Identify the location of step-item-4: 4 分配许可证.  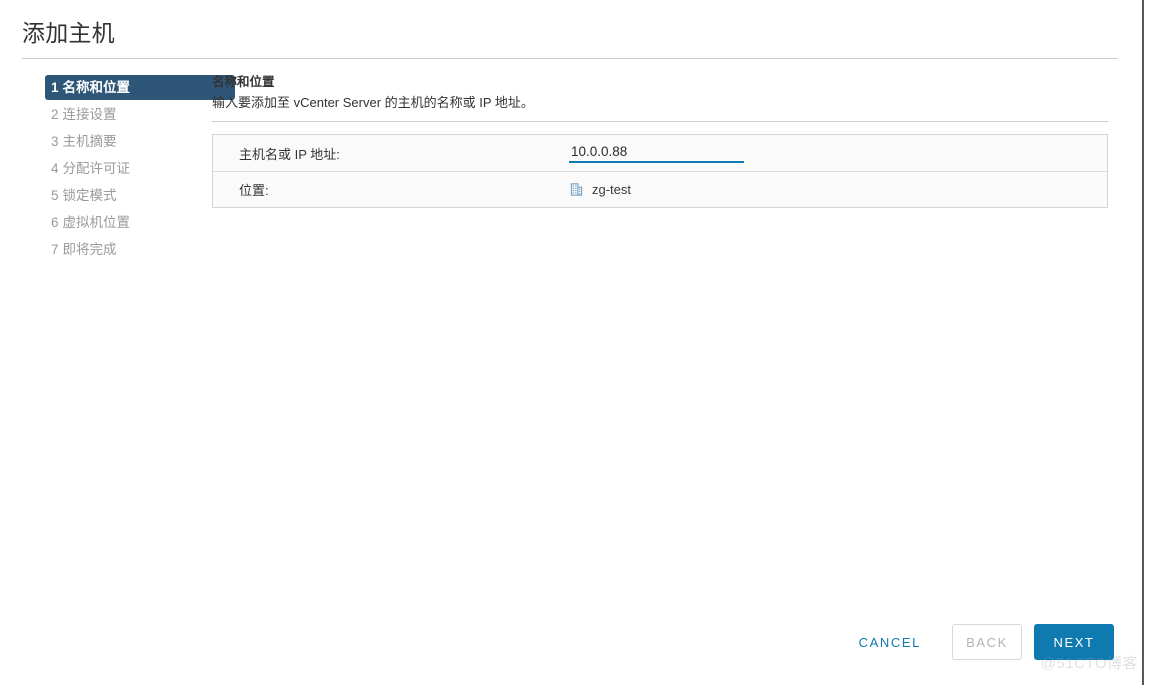
(128, 168).